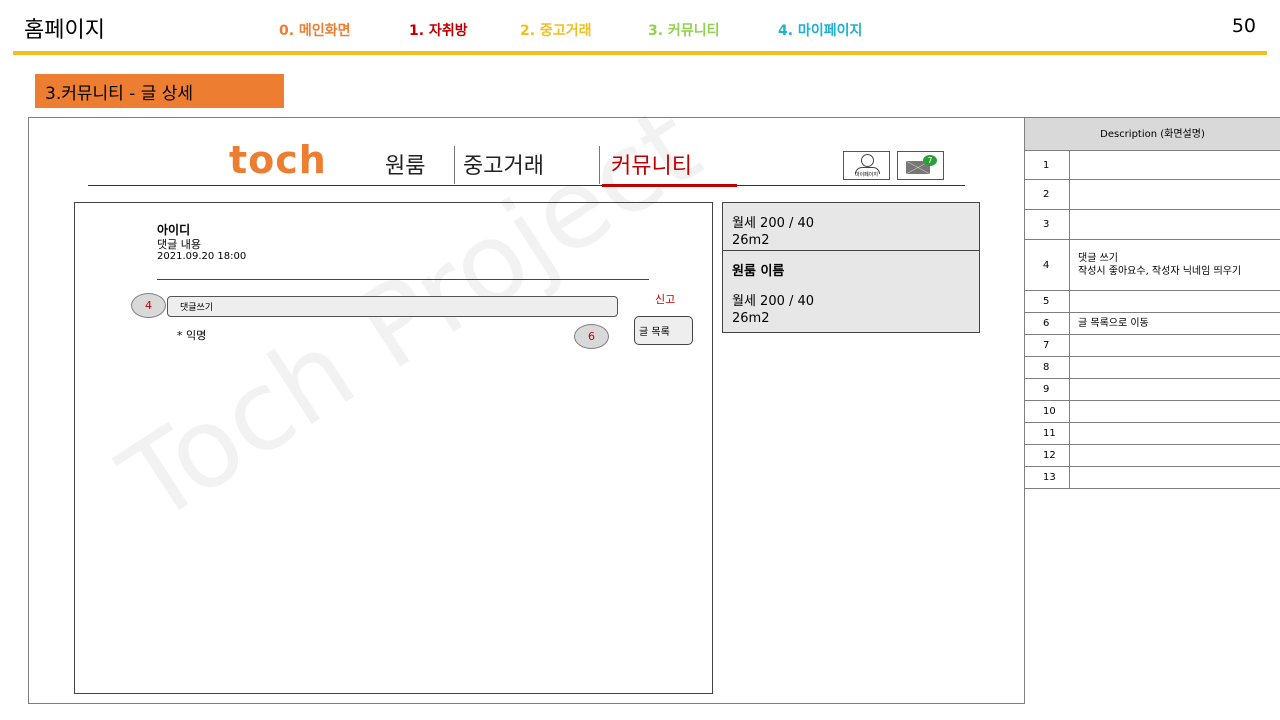  Describe the element at coordinates (663, 330) in the screenshot. I see `post-list-button: 글 목록` at that location.